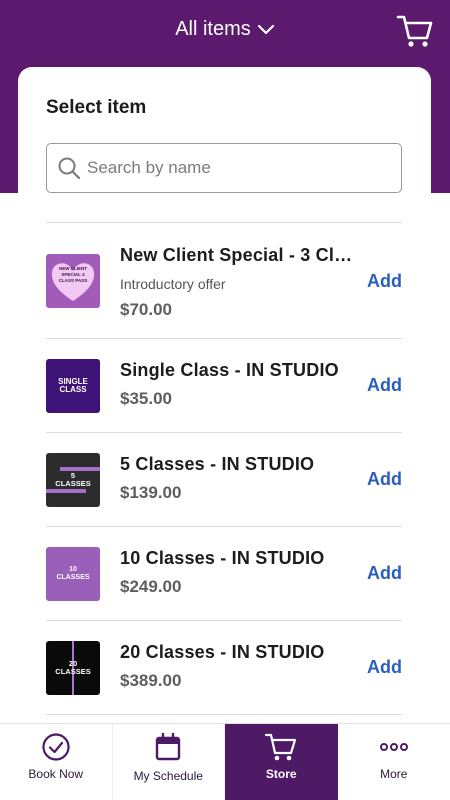 The height and width of the screenshot is (800, 450). I want to click on header-cart-button, so click(415, 31).